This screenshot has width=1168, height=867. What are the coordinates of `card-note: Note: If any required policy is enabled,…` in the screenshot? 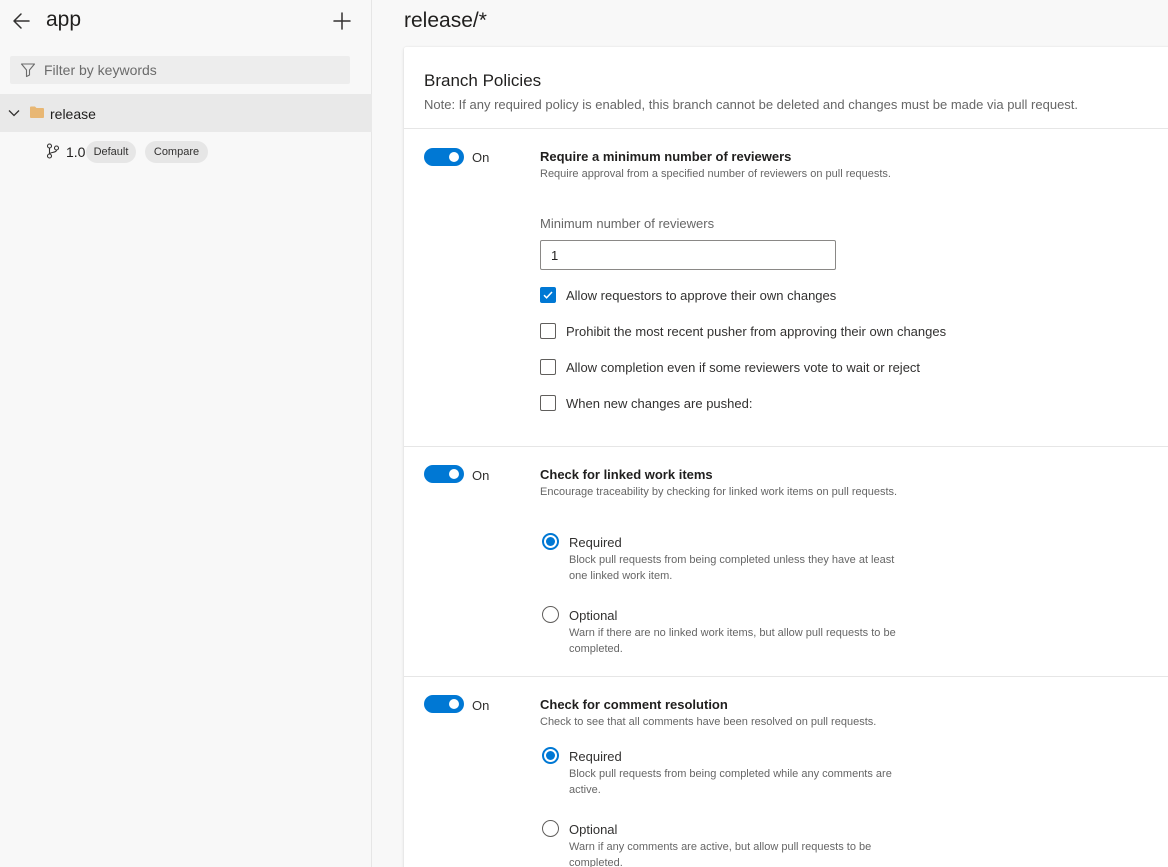 It's located at (751, 104).